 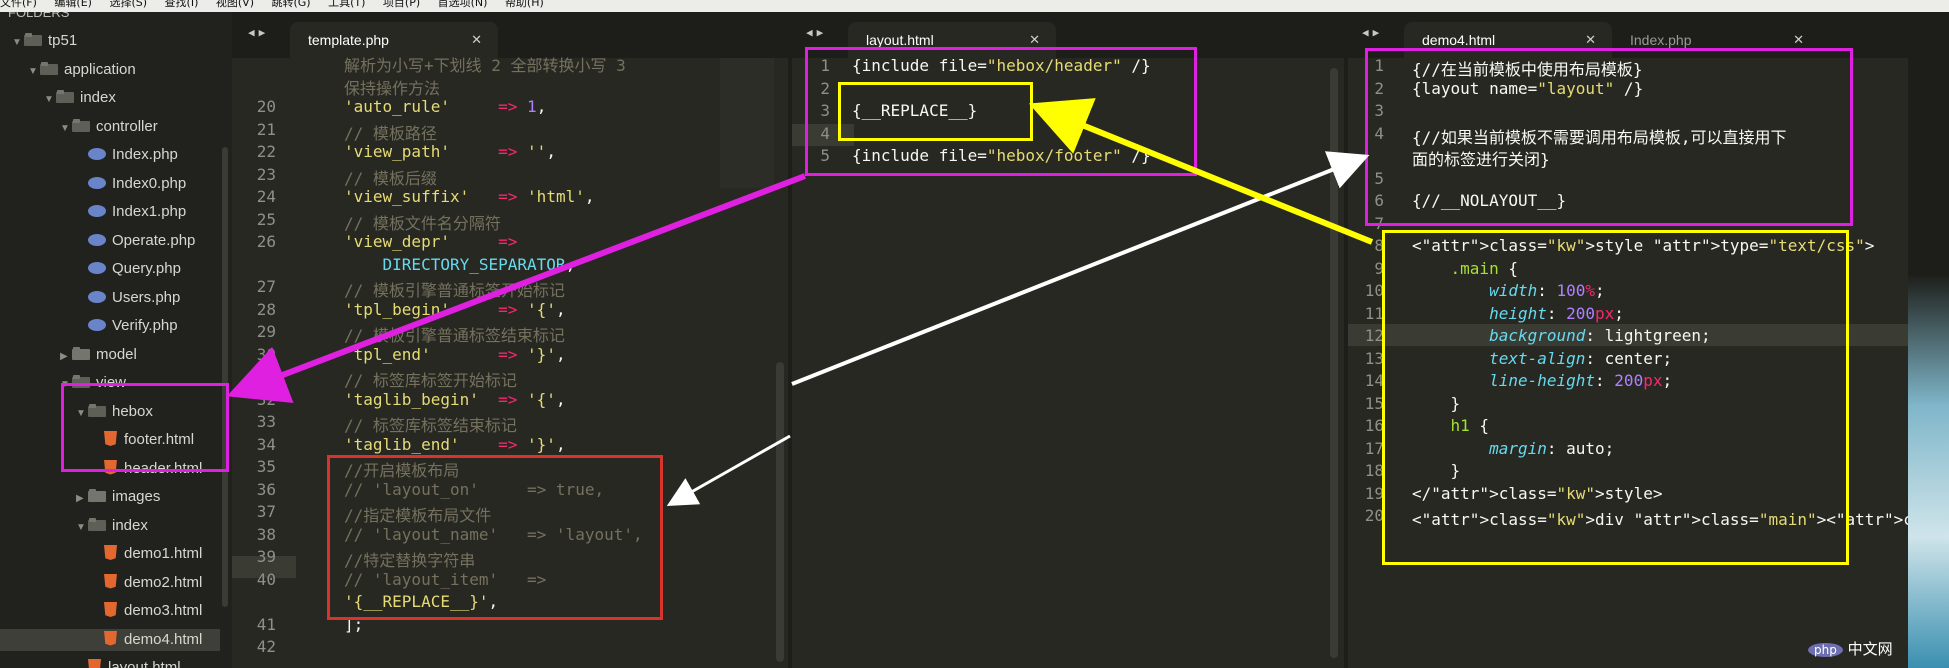 What do you see at coordinates (516, 288) in the screenshot?
I see `magenta-arrow` at bounding box center [516, 288].